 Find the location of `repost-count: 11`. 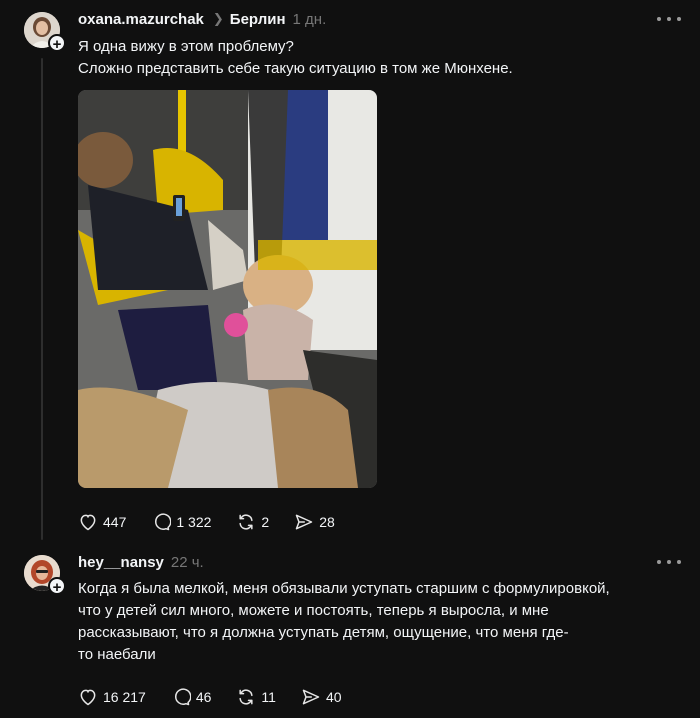

repost-count: 11 is located at coordinates (268, 697).